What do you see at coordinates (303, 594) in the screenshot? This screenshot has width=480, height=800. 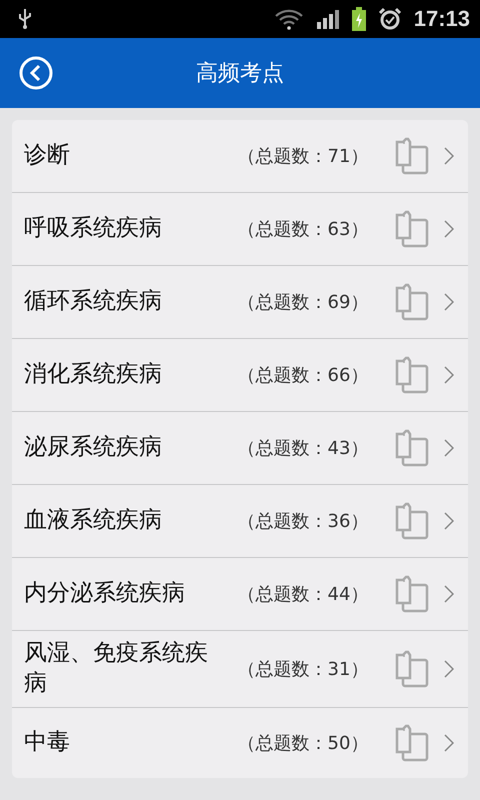 I see `question-count: （总题数：44）` at bounding box center [303, 594].